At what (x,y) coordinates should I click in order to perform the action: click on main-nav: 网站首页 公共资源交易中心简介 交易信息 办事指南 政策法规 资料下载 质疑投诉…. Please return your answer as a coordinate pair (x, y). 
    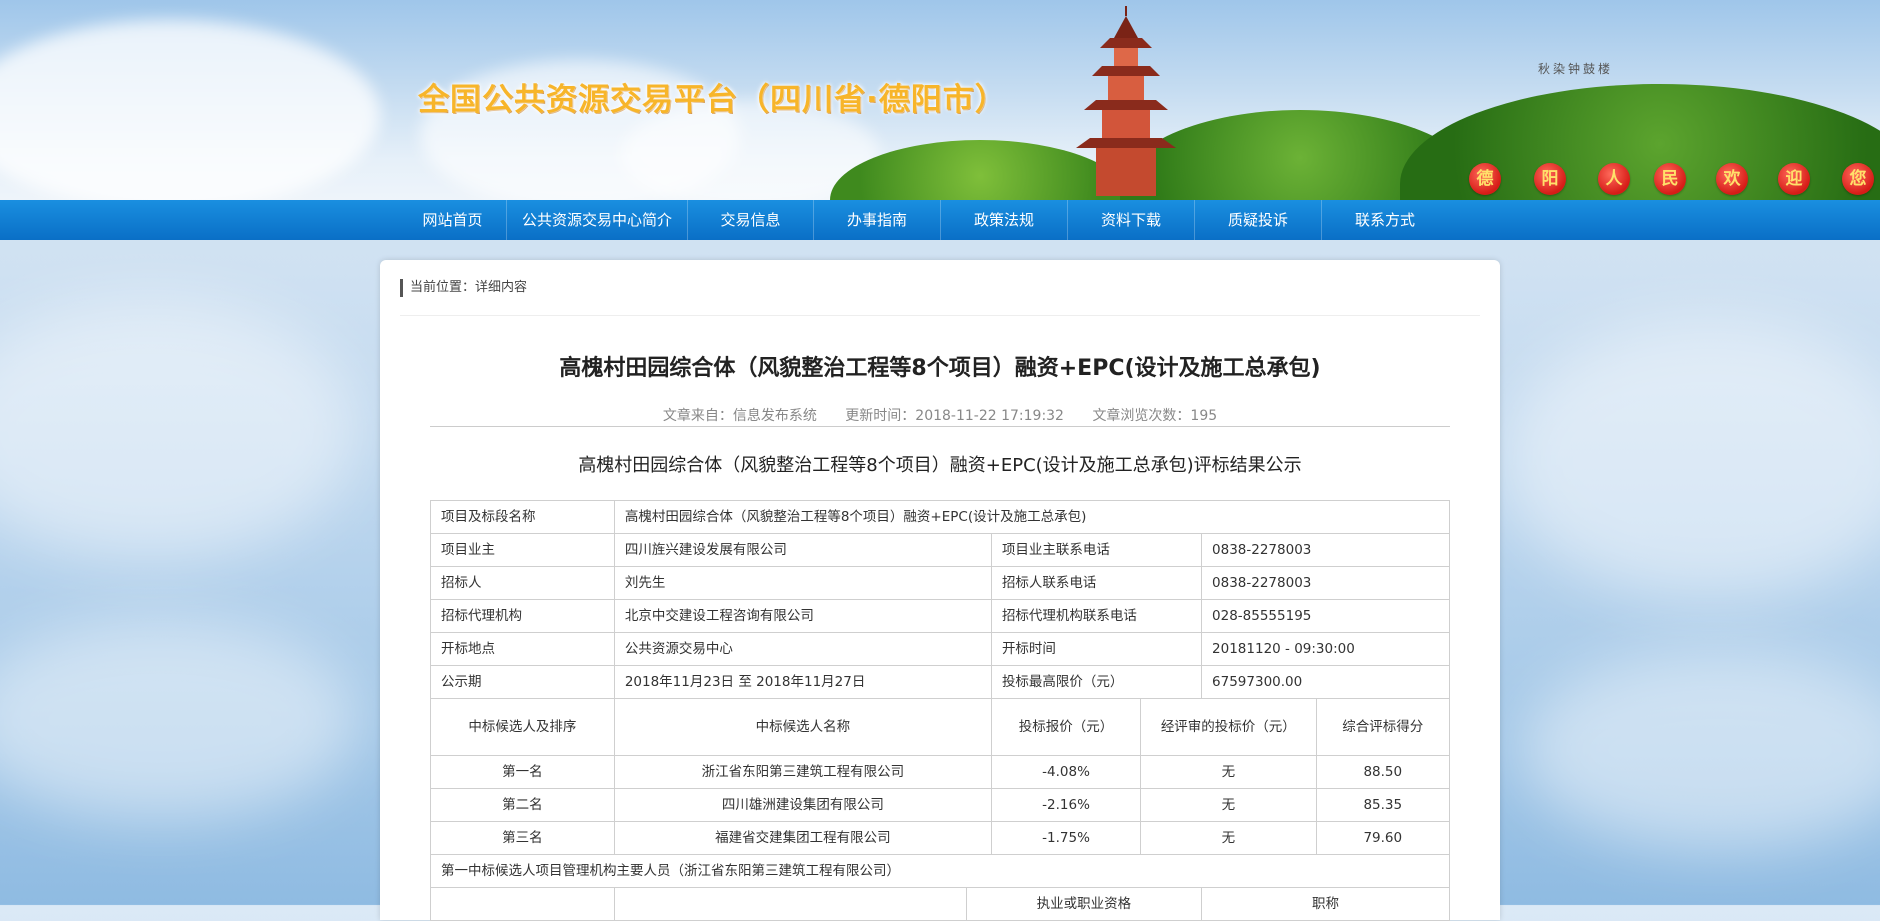
    Looking at the image, I should click on (940, 220).